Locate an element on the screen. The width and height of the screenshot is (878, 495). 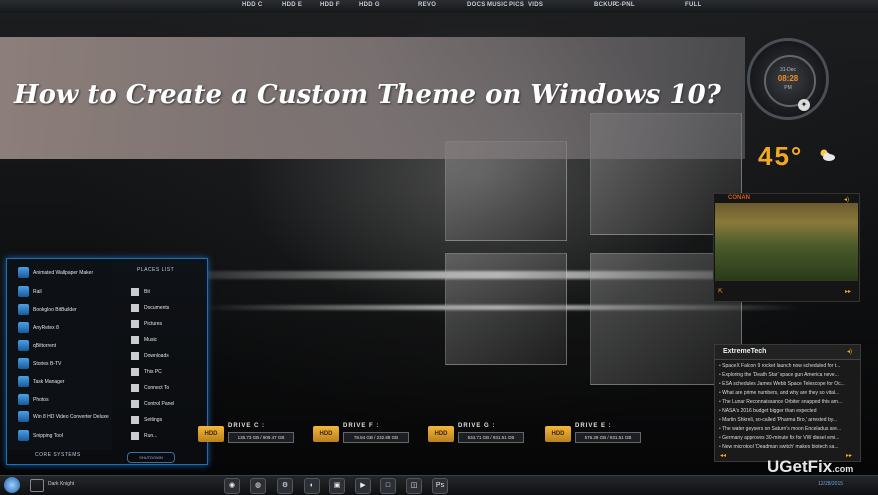
shutdown-button: SHUTDOWN is located at coordinates (151, 457).